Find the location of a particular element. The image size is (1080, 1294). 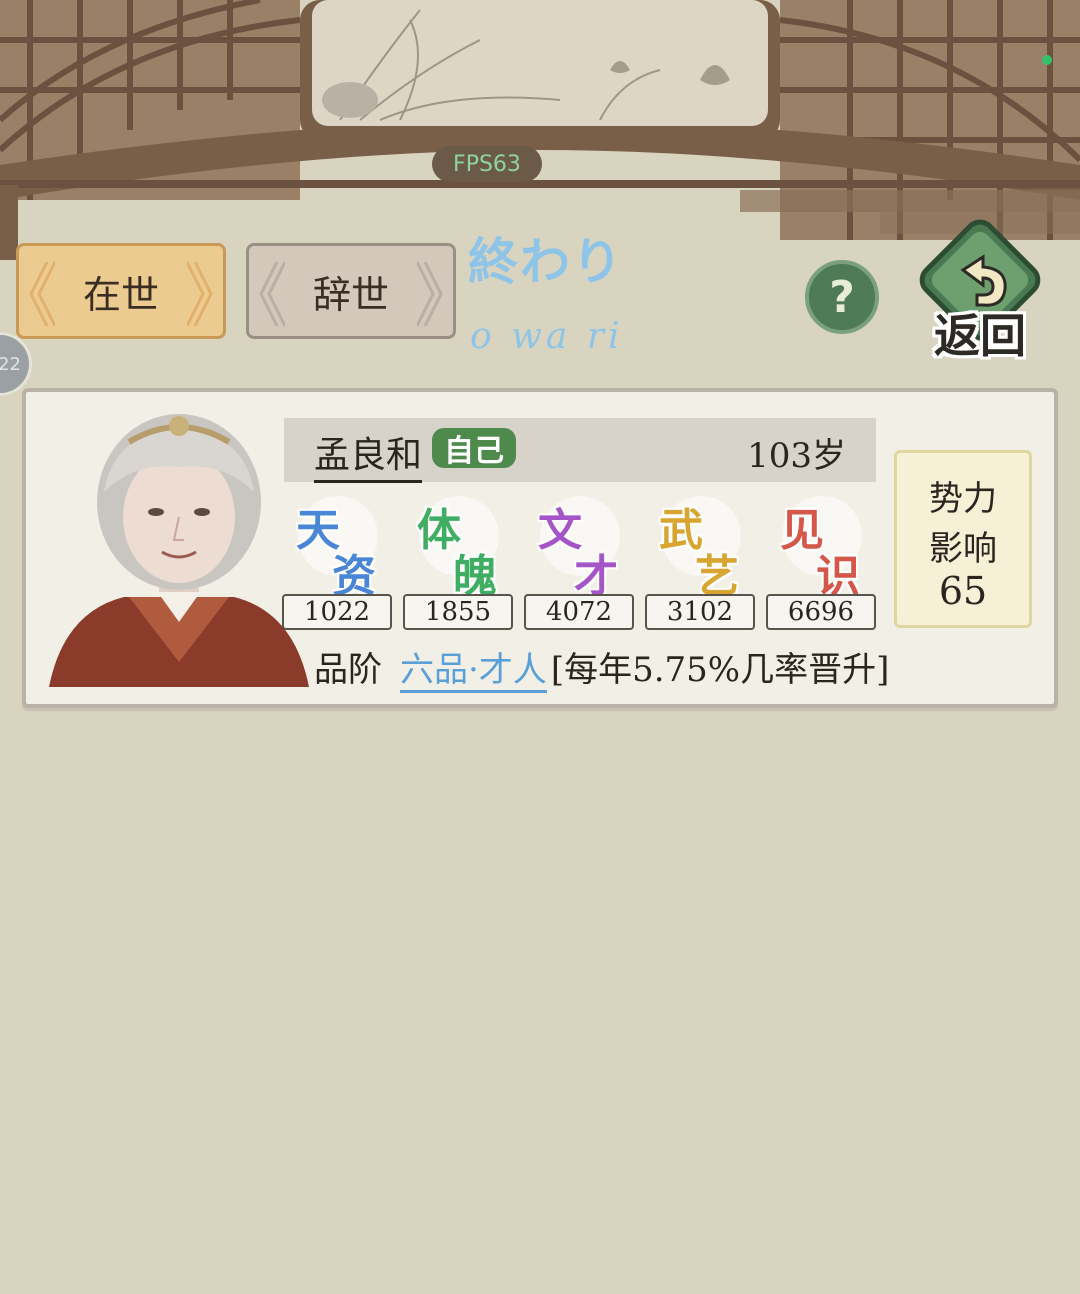

question-icon: ? is located at coordinates (842, 297).